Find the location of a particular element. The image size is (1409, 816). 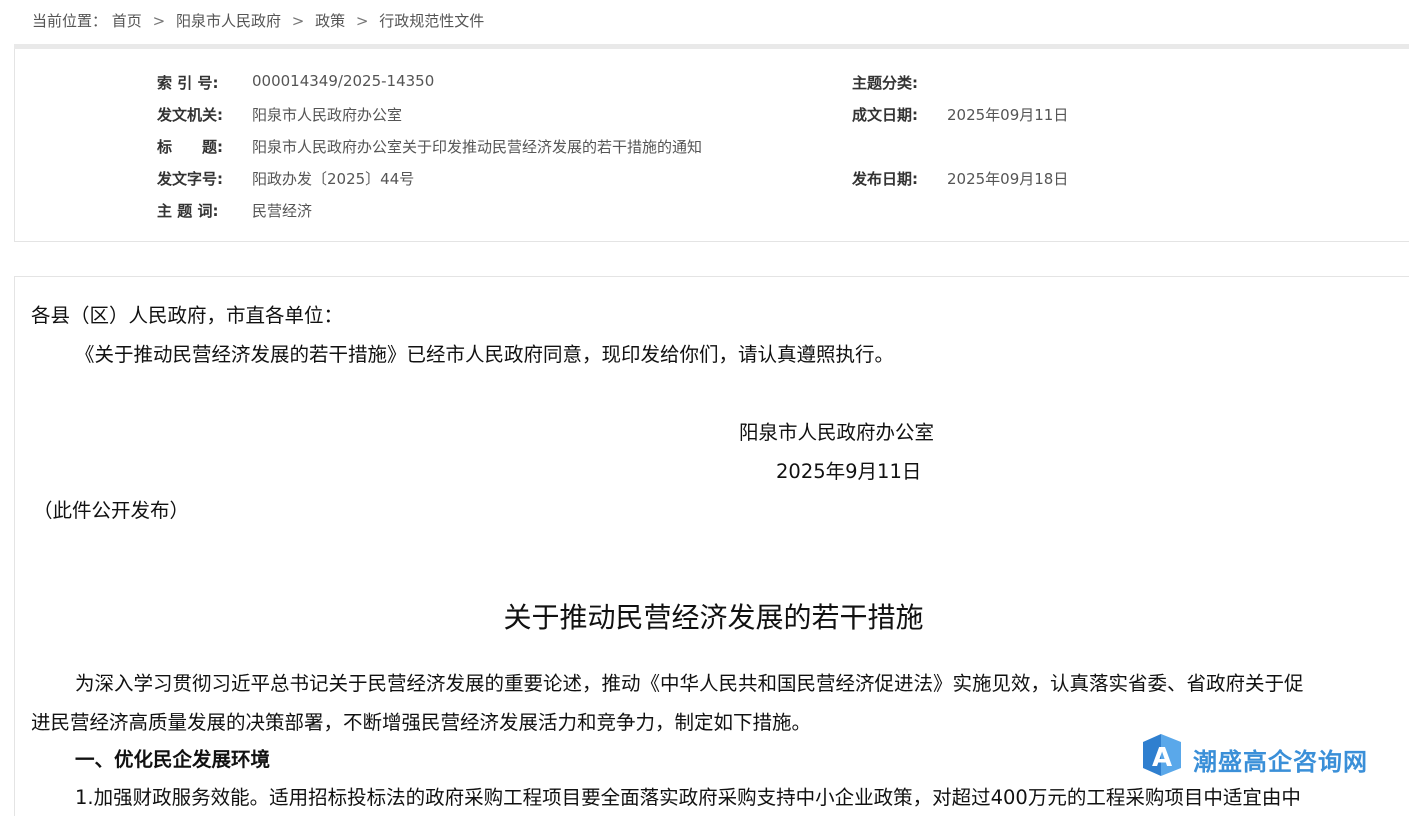

title-value: 阳泉市人民政府办公室关于印发推动民营经济发展的若干措施的通知 is located at coordinates (477, 147).